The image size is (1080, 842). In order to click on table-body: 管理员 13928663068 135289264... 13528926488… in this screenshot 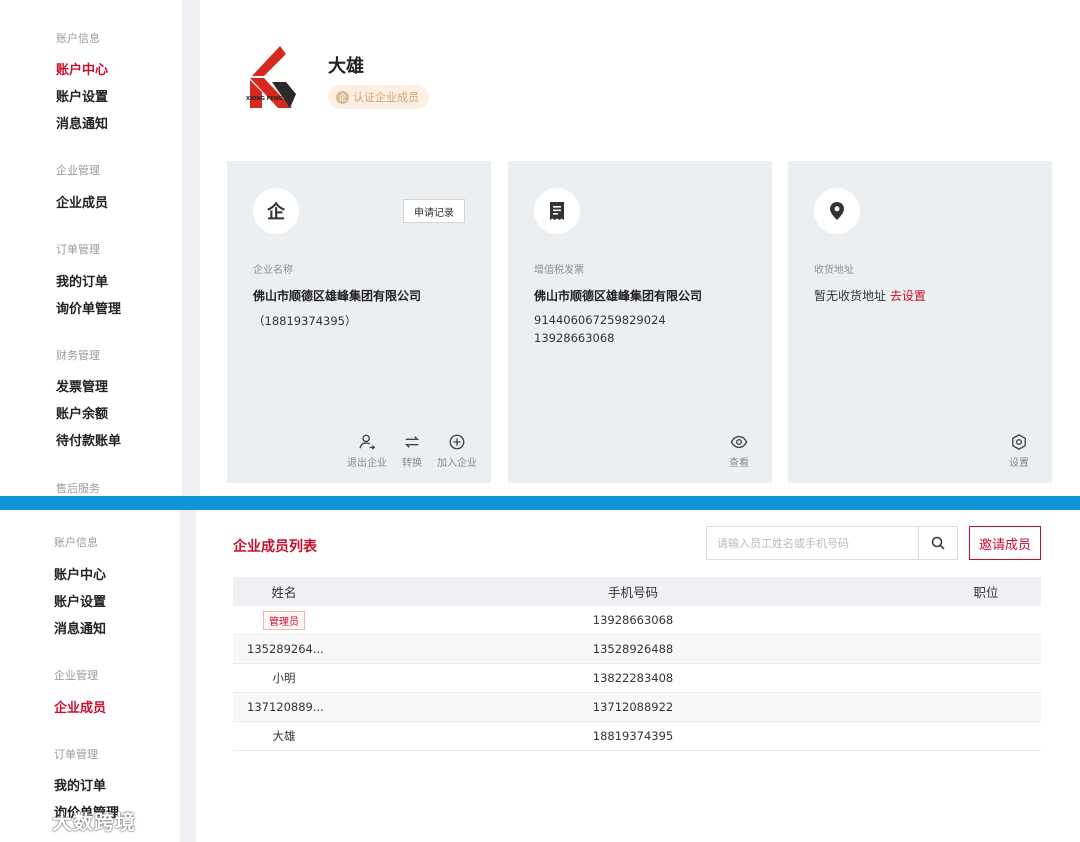, I will do `click(637, 678)`.